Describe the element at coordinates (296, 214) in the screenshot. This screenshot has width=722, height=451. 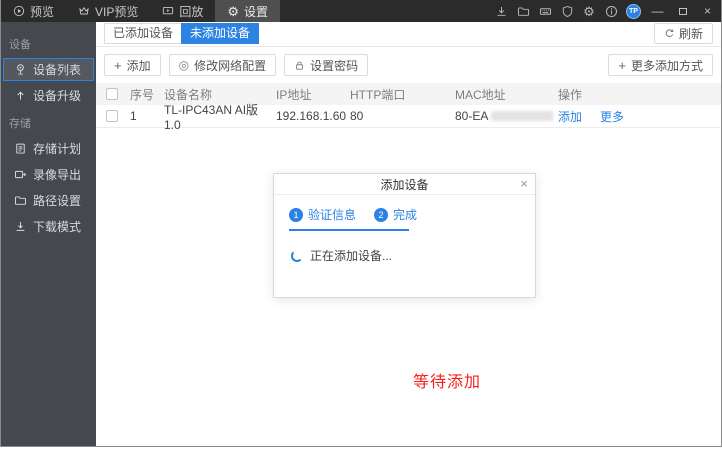
I see `step-number-badge: 1` at that location.